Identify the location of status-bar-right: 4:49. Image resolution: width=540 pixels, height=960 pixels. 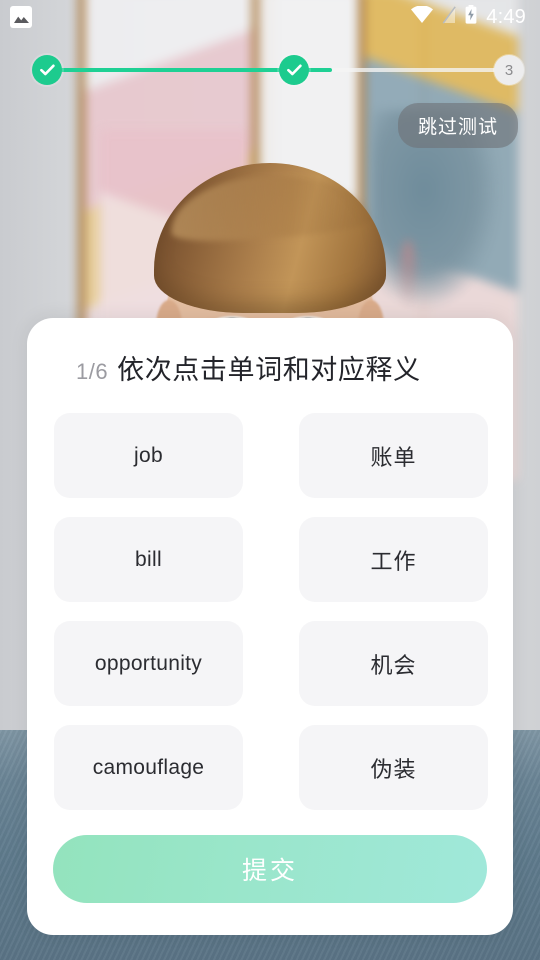
(468, 17).